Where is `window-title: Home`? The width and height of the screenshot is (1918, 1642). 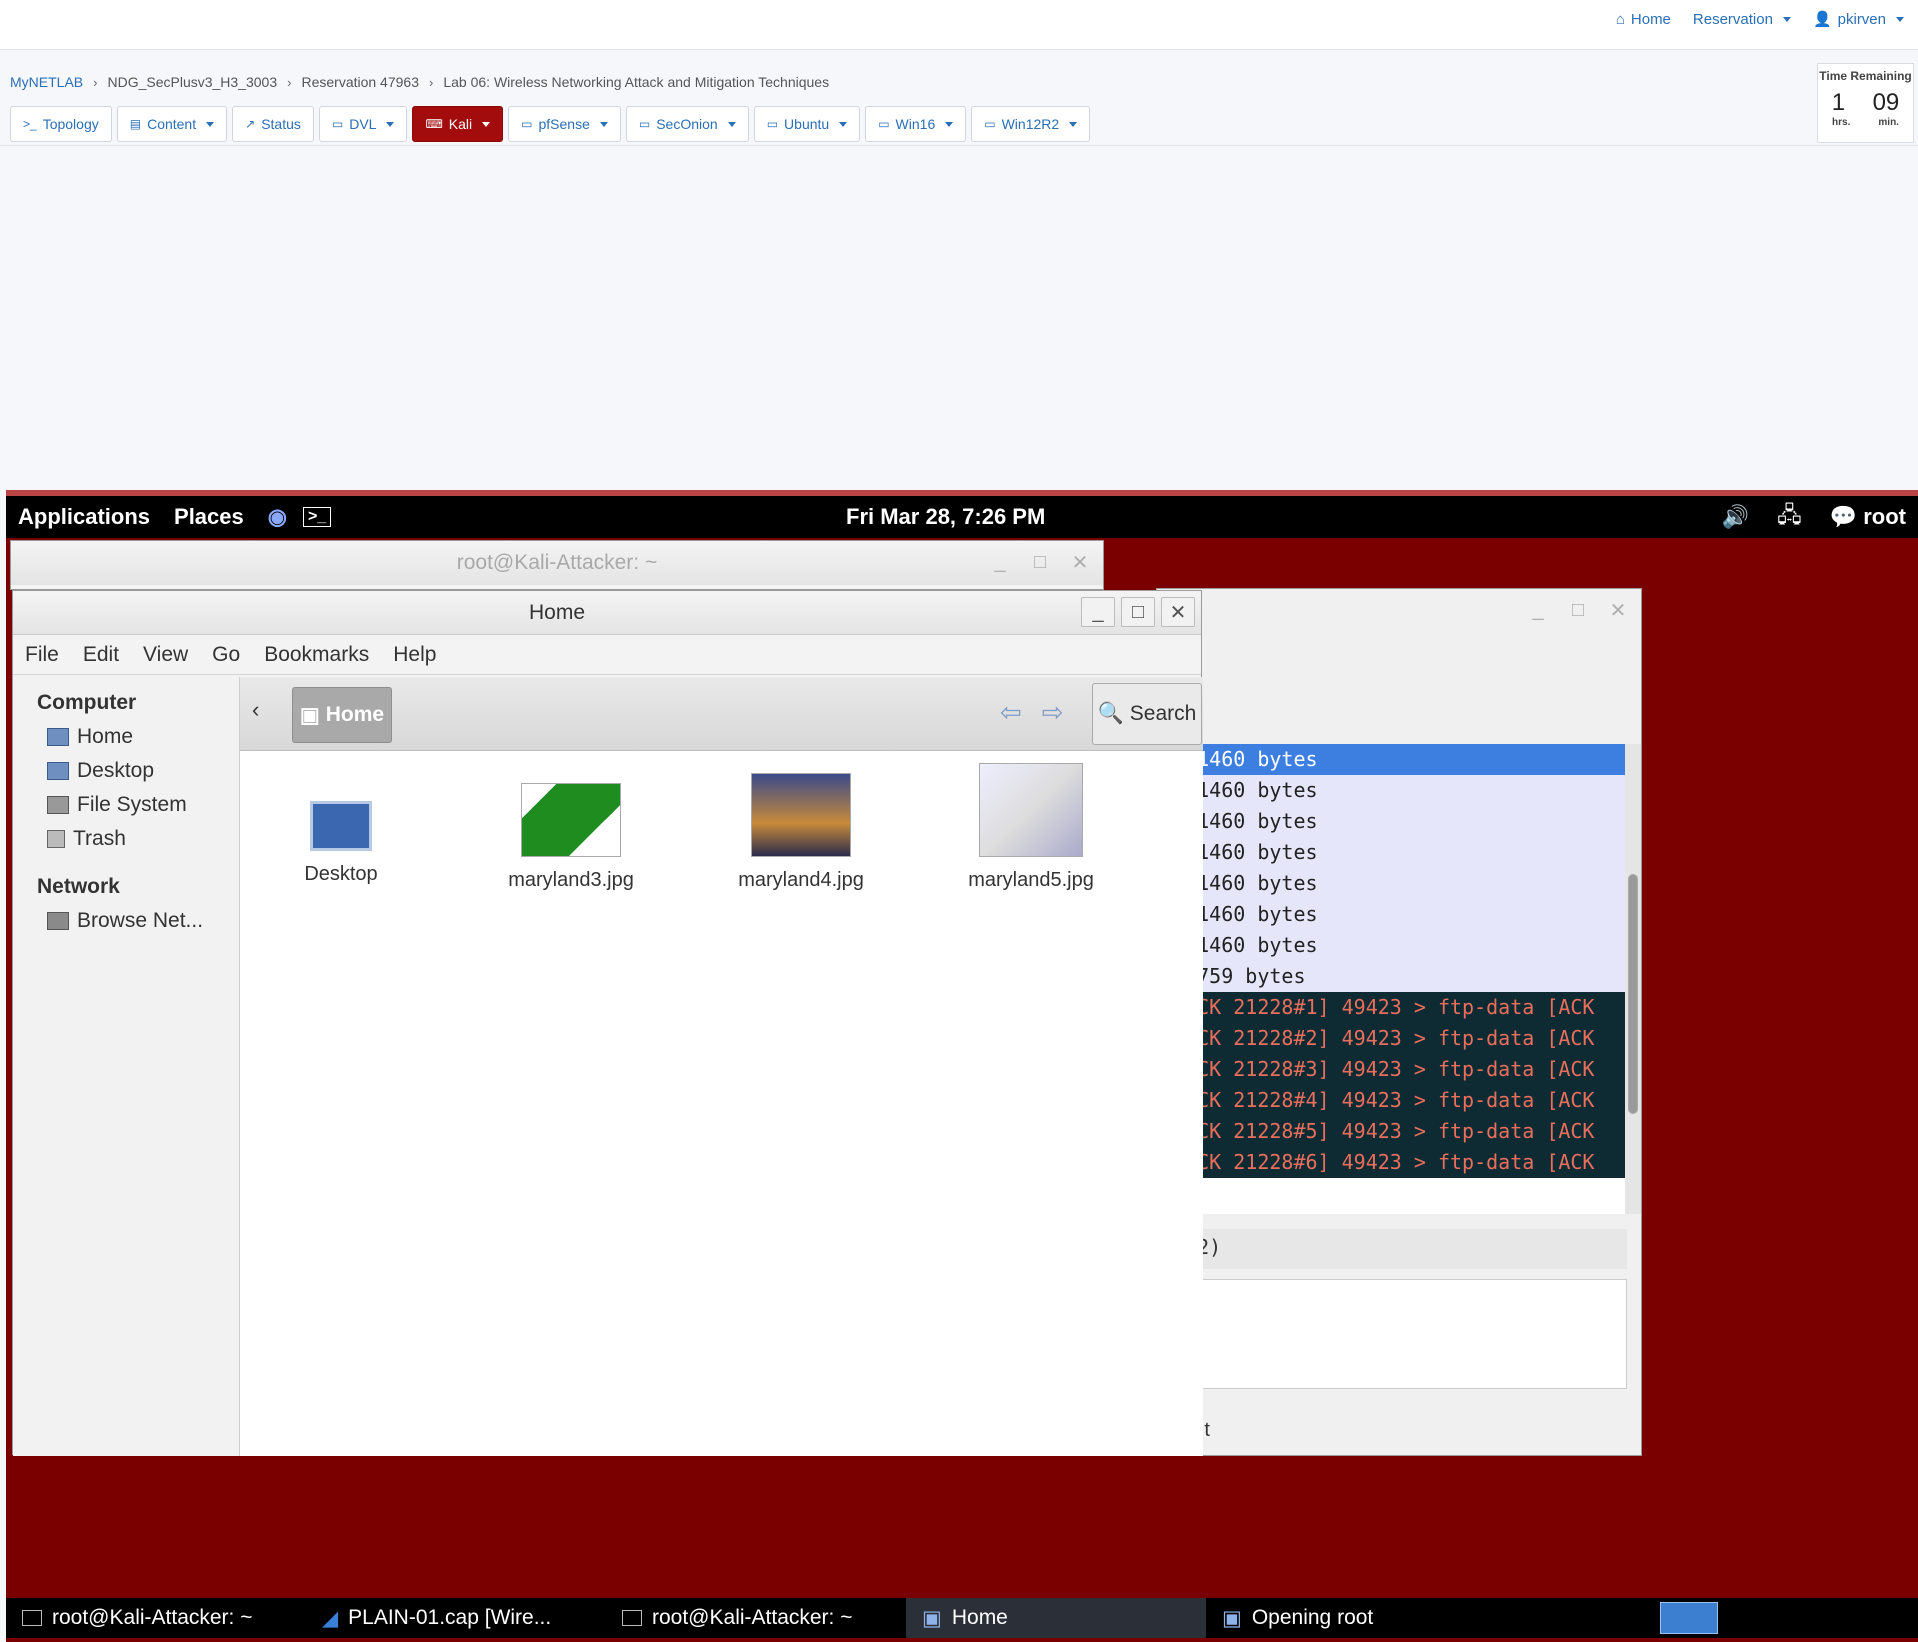 window-title: Home is located at coordinates (557, 612).